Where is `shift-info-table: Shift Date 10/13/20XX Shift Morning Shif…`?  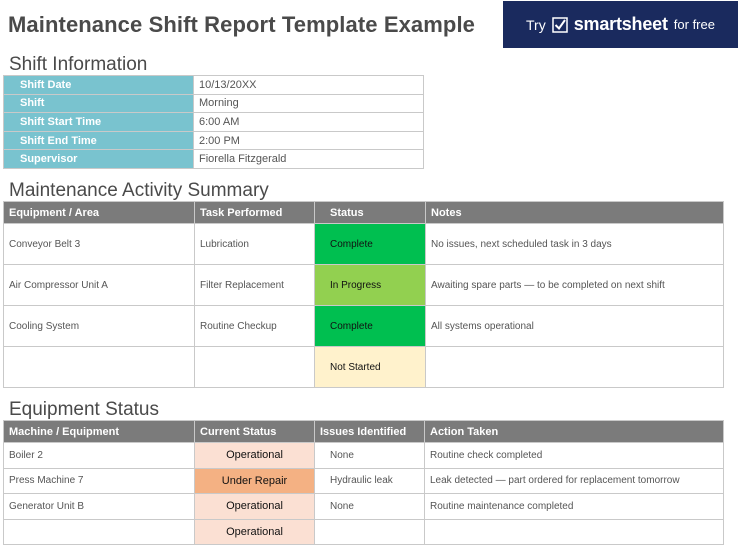 shift-info-table: Shift Date 10/13/20XX Shift Morning Shif… is located at coordinates (213, 122).